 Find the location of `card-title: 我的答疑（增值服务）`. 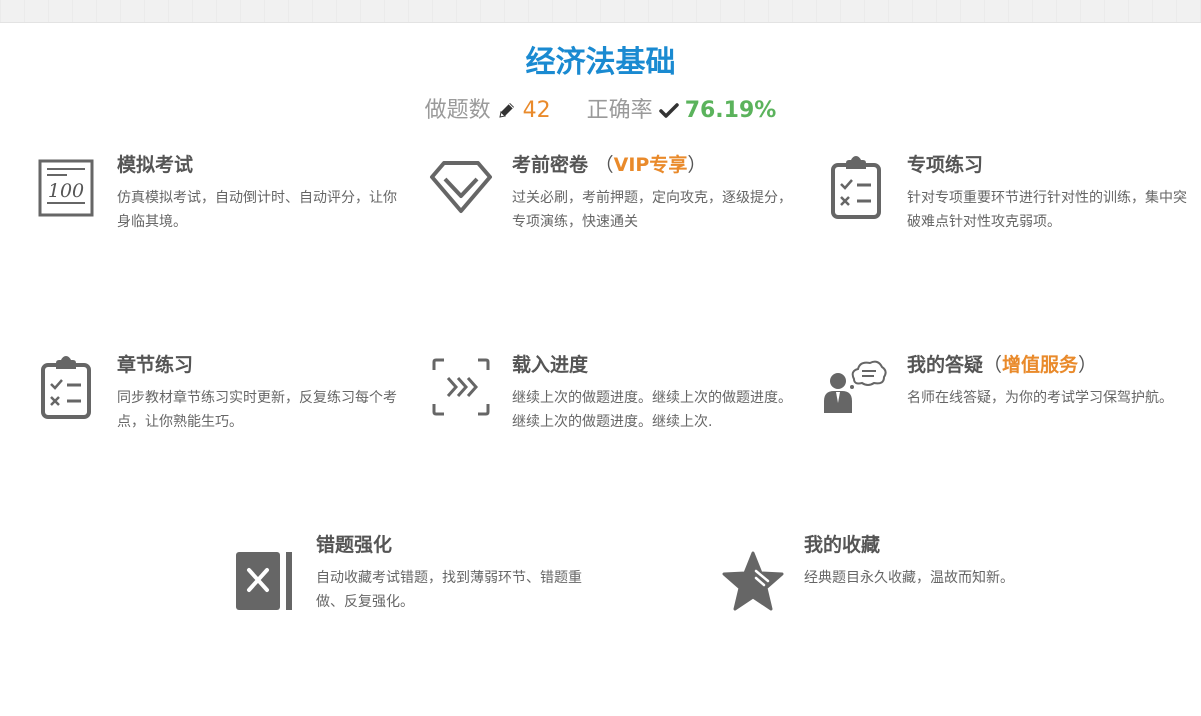

card-title: 我的答疑（增值服务） is located at coordinates (1002, 365).